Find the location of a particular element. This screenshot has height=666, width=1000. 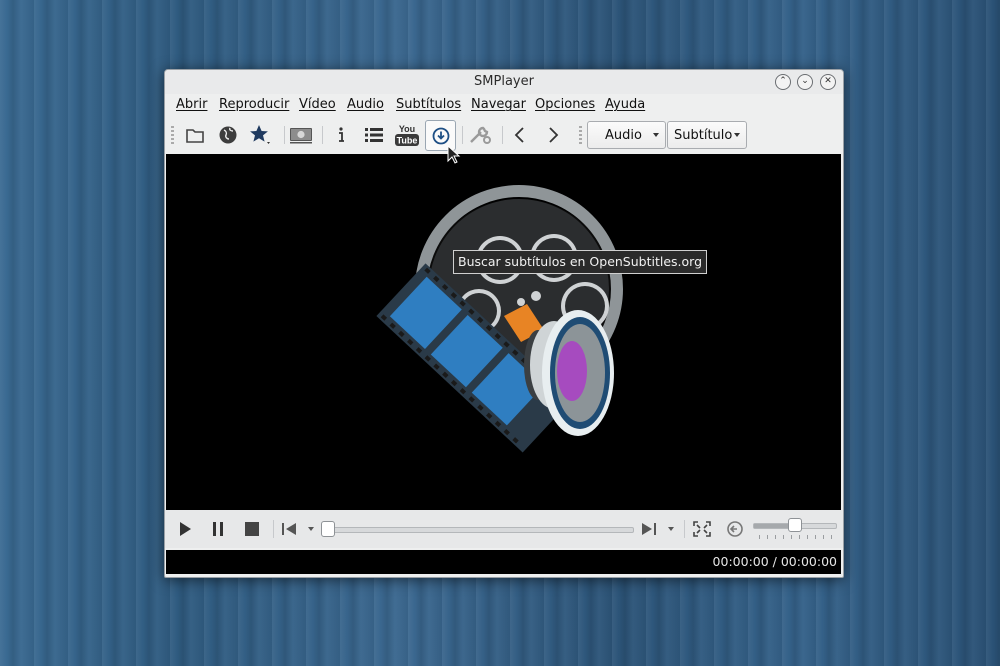

previous-button is located at coordinates (299, 529).